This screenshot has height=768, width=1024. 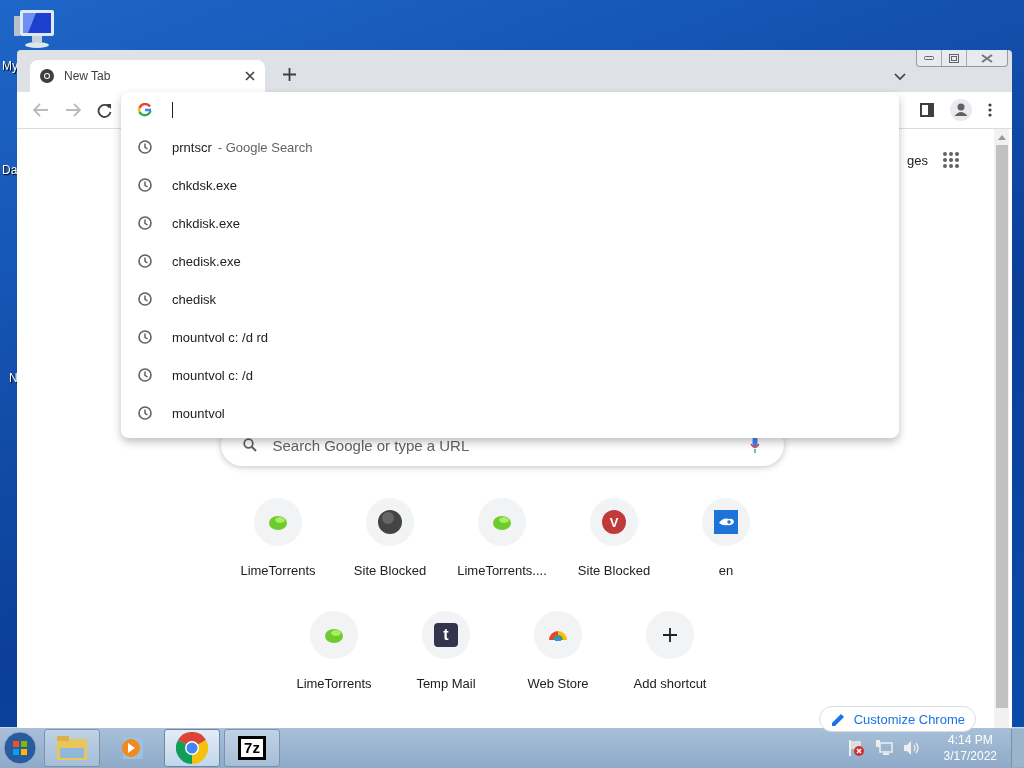 I want to click on menu-icon, so click(x=990, y=110).